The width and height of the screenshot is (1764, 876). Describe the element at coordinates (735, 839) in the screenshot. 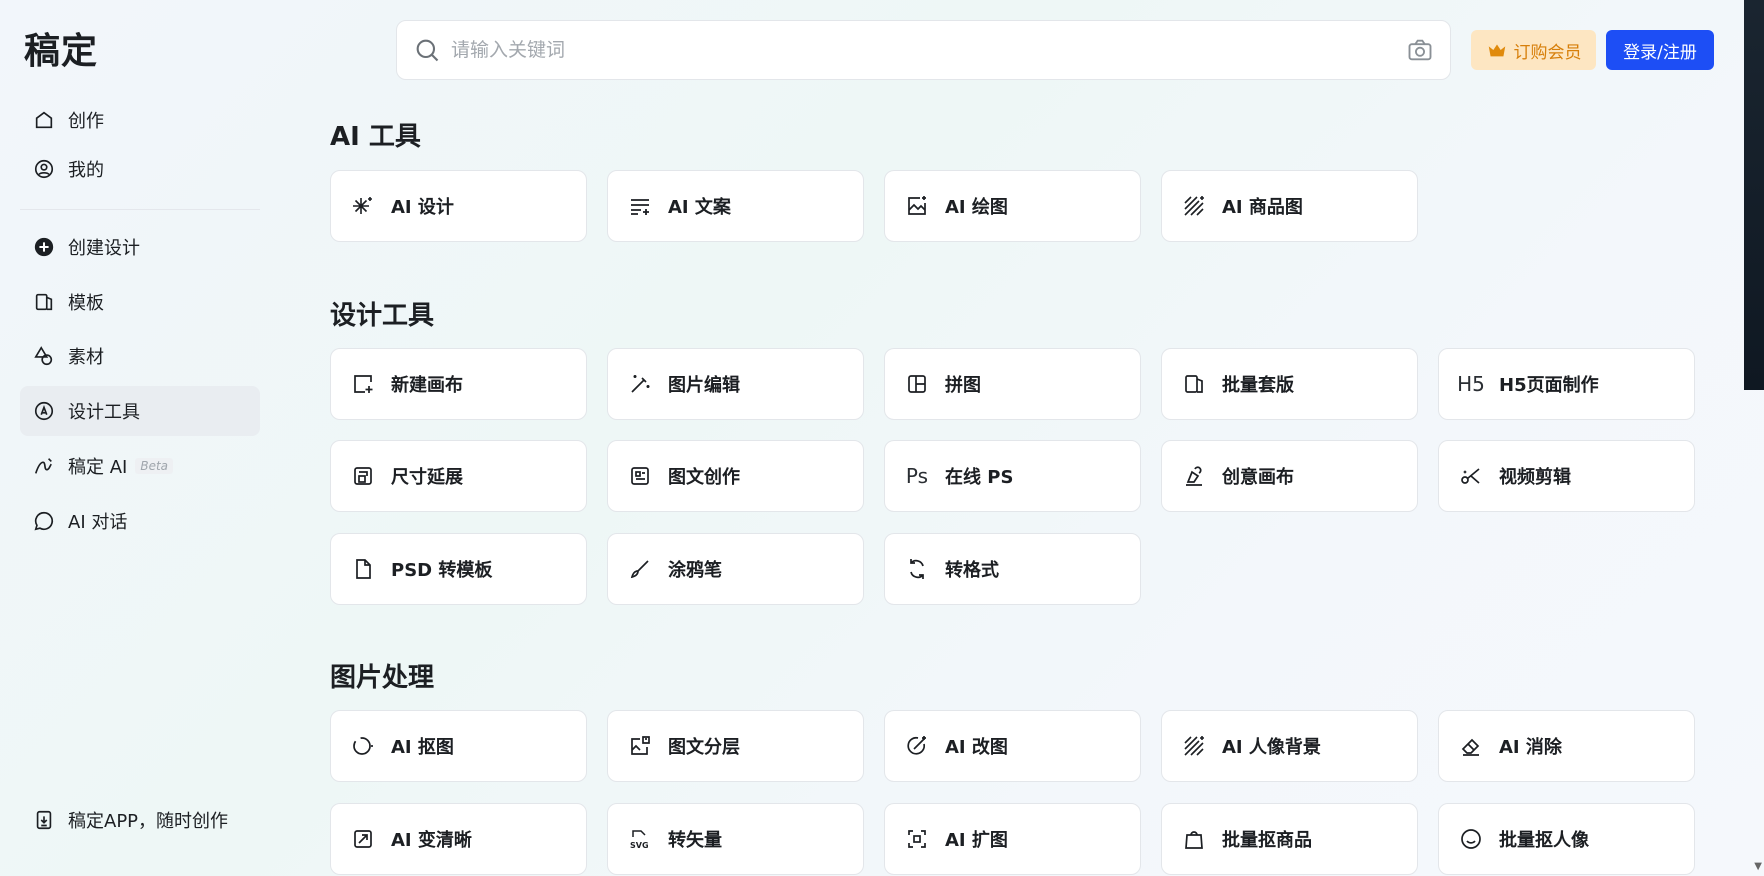

I see `tool-card-vectorize: SVG 转矢量` at that location.